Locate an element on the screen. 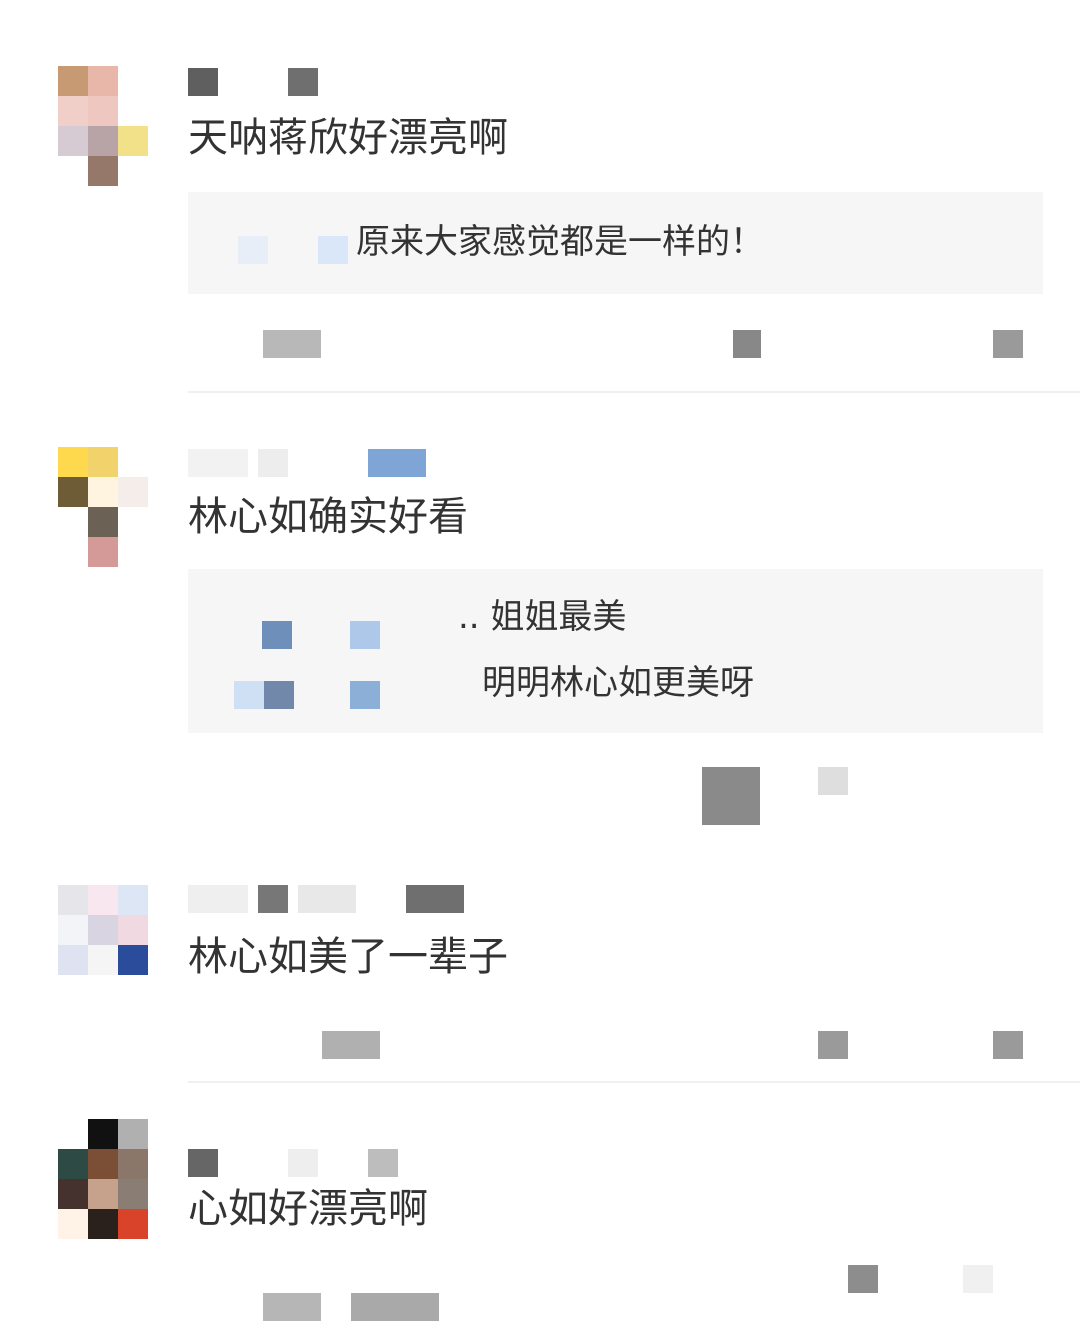  reply-text-1: .. 姐姐最美 is located at coordinates (542, 617).